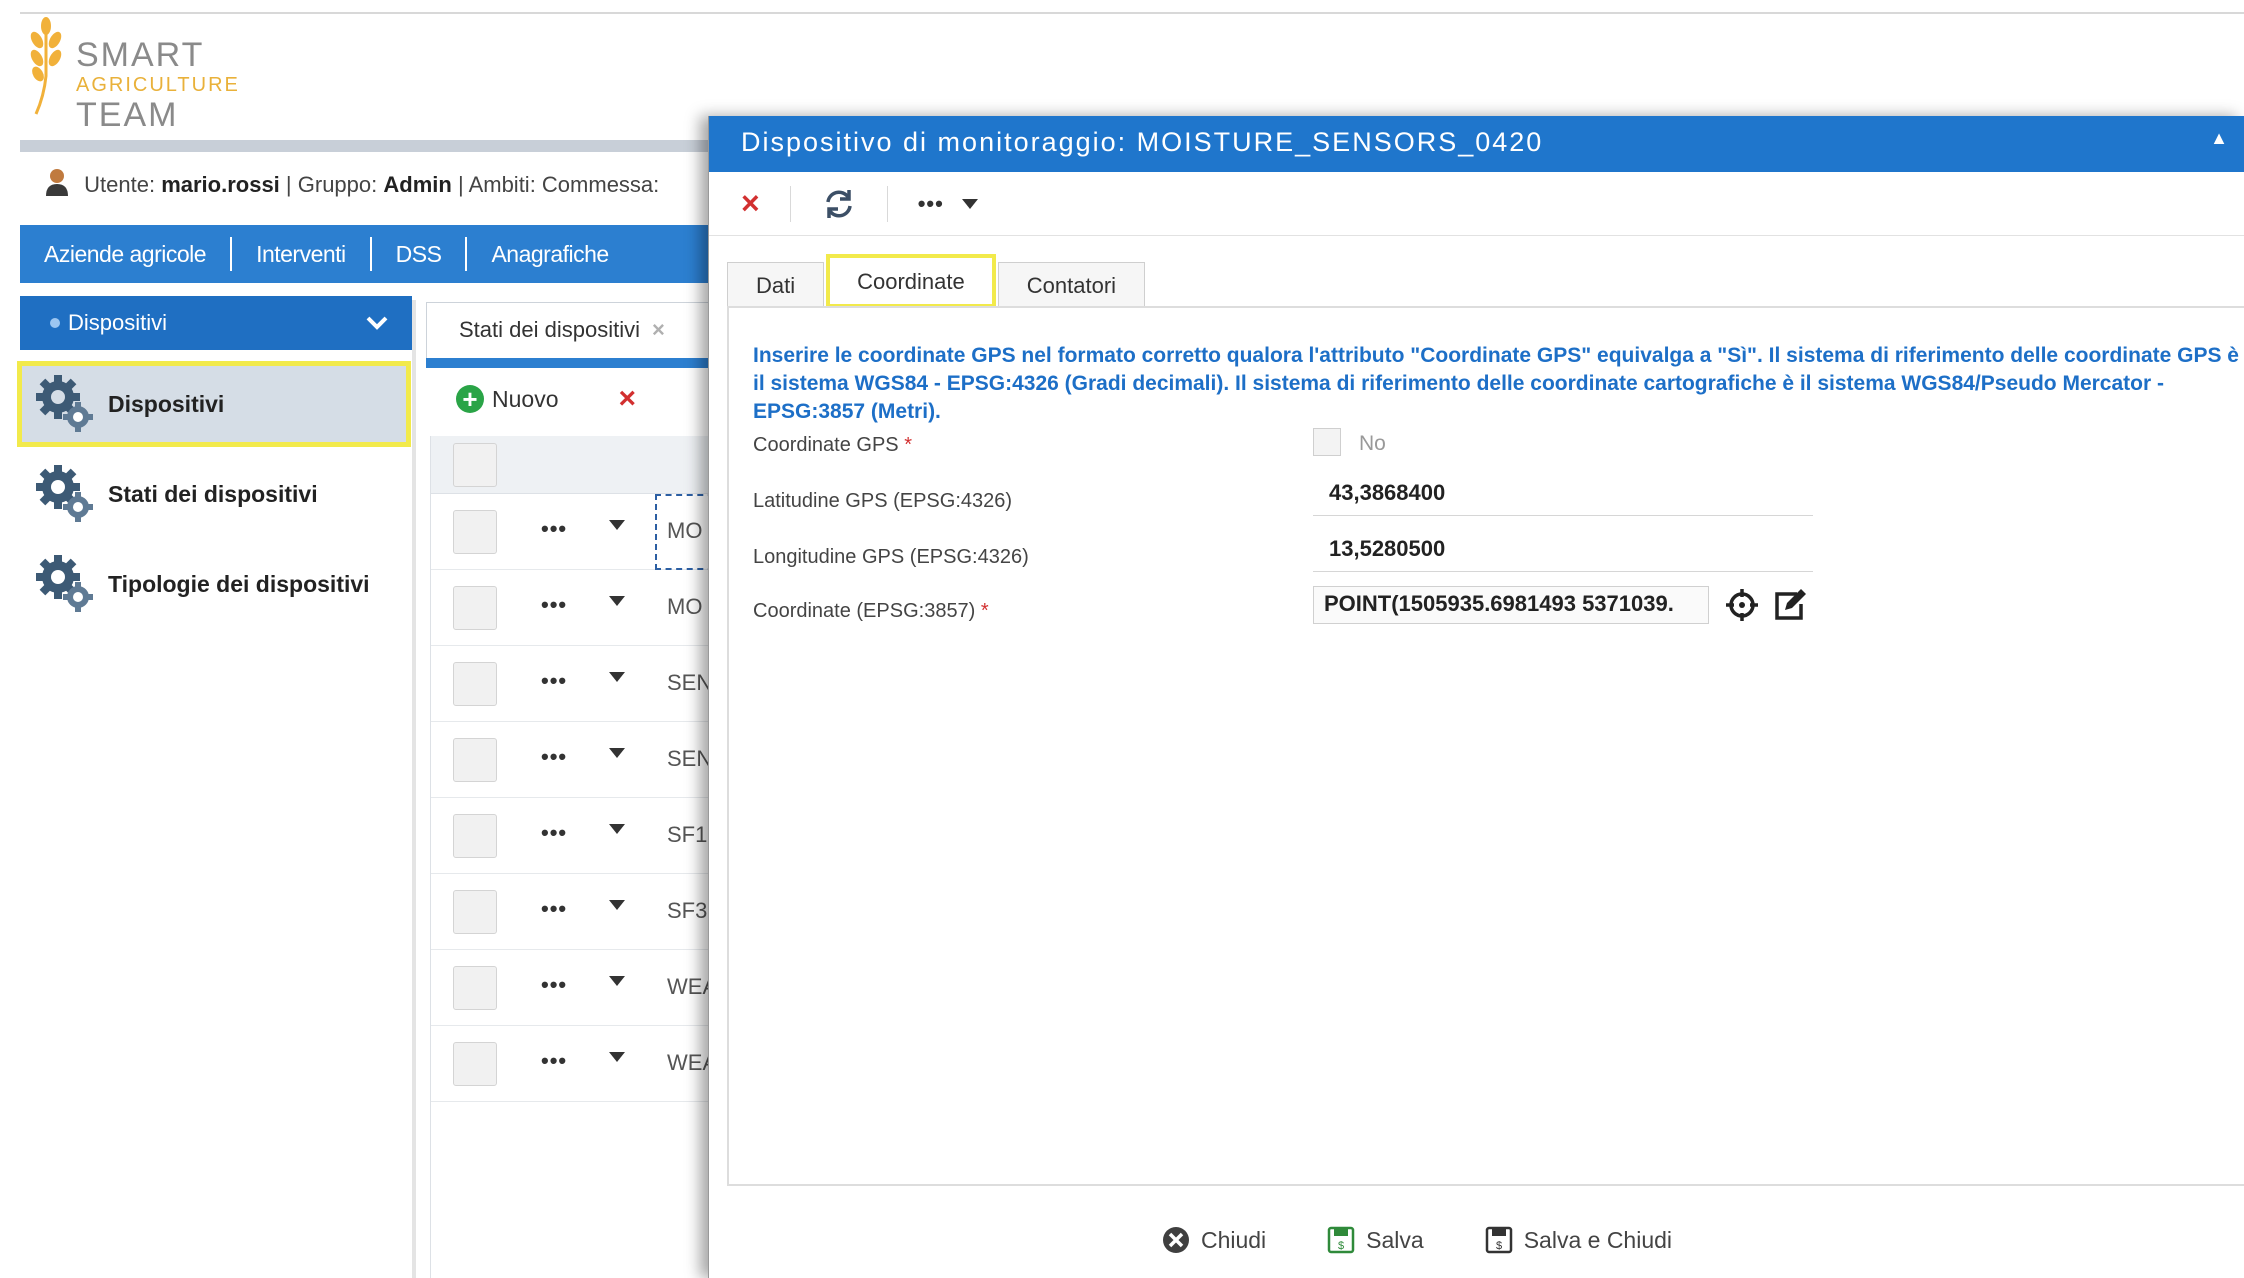 Image resolution: width=2244 pixels, height=1278 pixels. What do you see at coordinates (1511, 605) in the screenshot?
I see `epsg3857-coordinates-field: POINT(1505935.6981493 5371039.` at bounding box center [1511, 605].